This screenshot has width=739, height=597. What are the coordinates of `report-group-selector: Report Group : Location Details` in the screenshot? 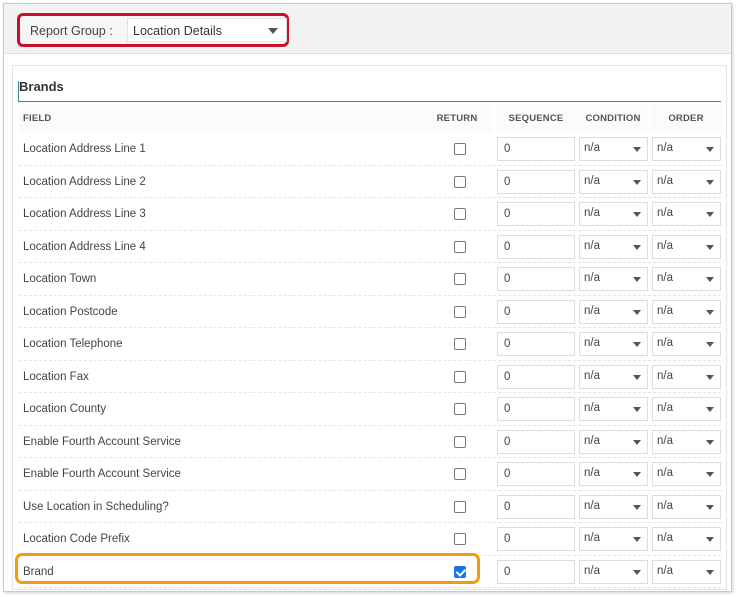 It's located at (153, 30).